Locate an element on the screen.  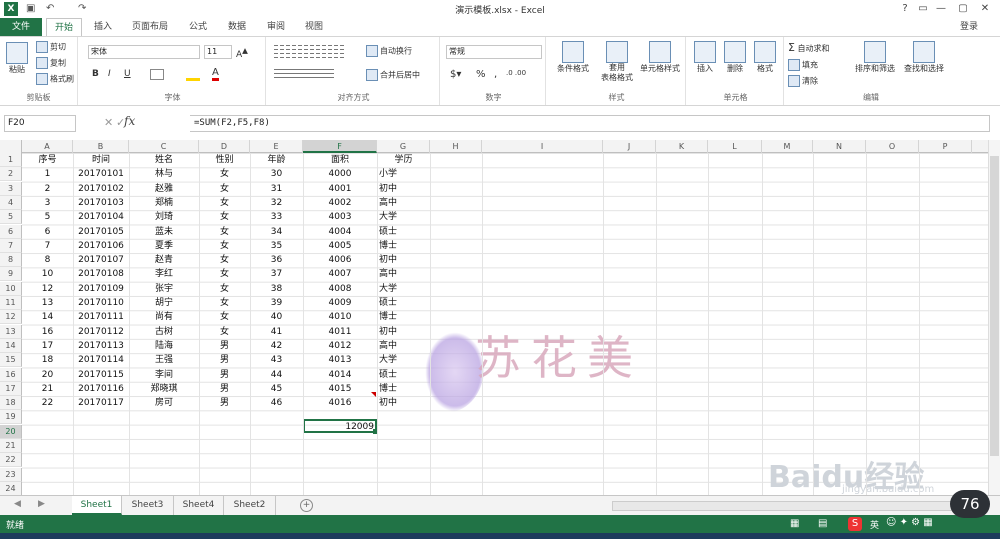
vertical-align-icons is located at coordinates (309, 52).